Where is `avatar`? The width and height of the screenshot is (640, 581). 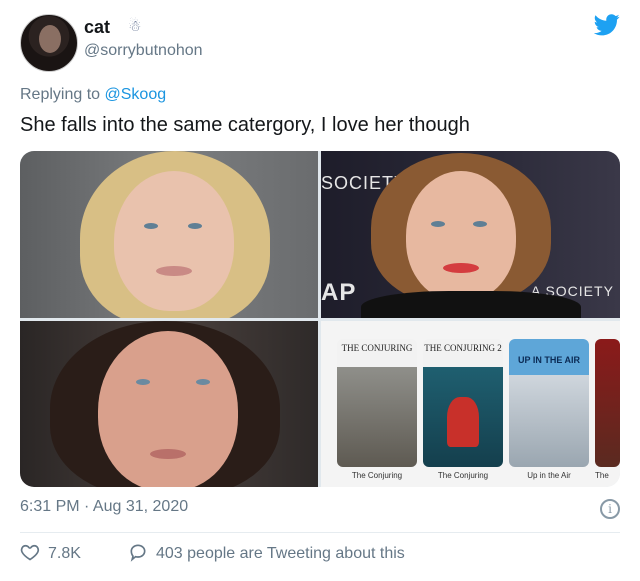 avatar is located at coordinates (49, 43).